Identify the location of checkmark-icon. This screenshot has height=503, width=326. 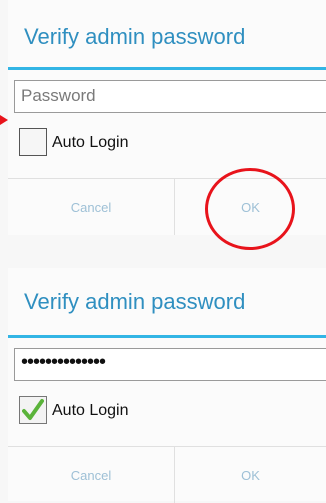
(33, 409).